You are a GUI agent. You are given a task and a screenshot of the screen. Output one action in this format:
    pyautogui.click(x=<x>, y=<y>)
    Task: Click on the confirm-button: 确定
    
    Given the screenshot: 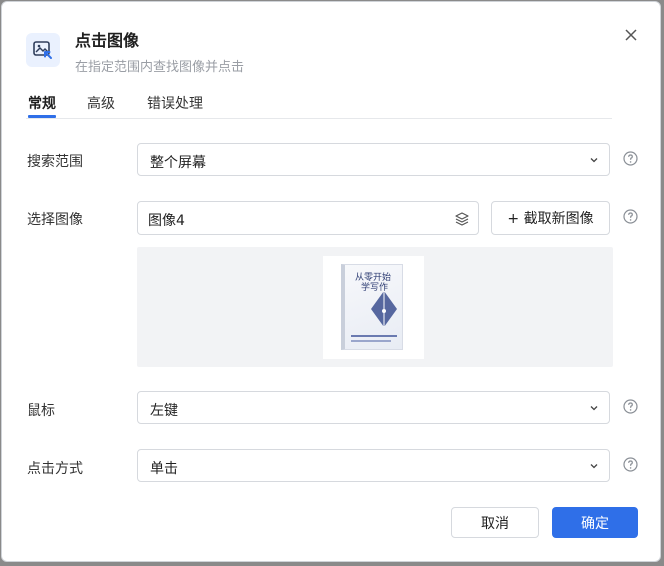 What is the action you would take?
    pyautogui.click(x=595, y=522)
    